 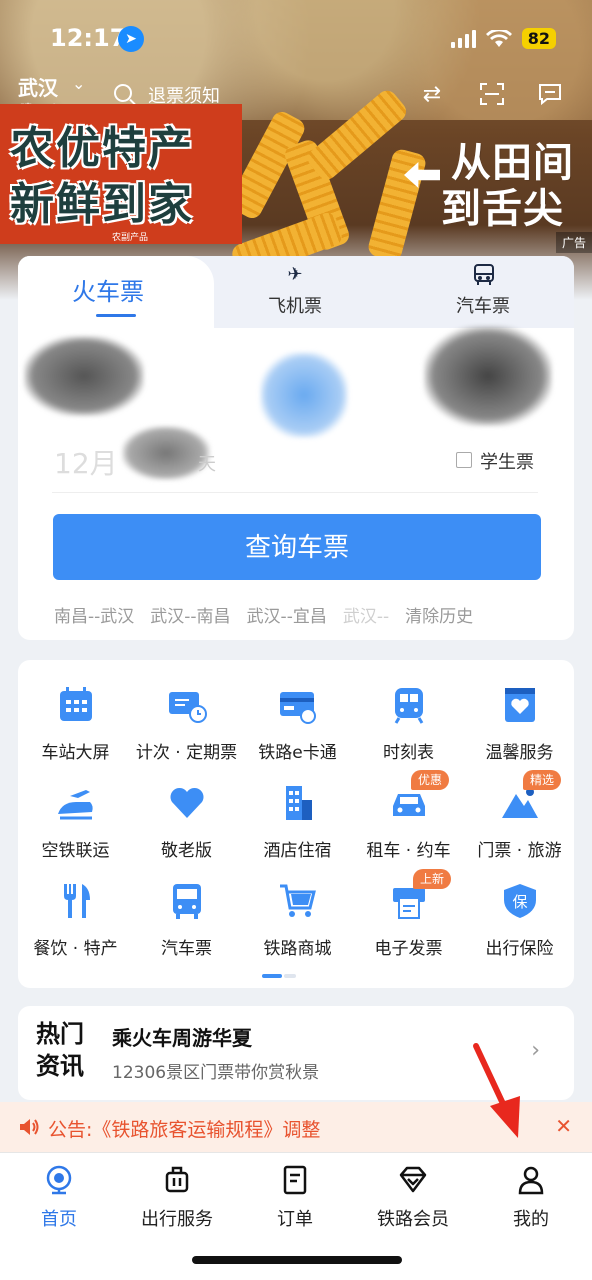 I want to click on service-rail-air: 空铁联运, so click(x=75, y=809).